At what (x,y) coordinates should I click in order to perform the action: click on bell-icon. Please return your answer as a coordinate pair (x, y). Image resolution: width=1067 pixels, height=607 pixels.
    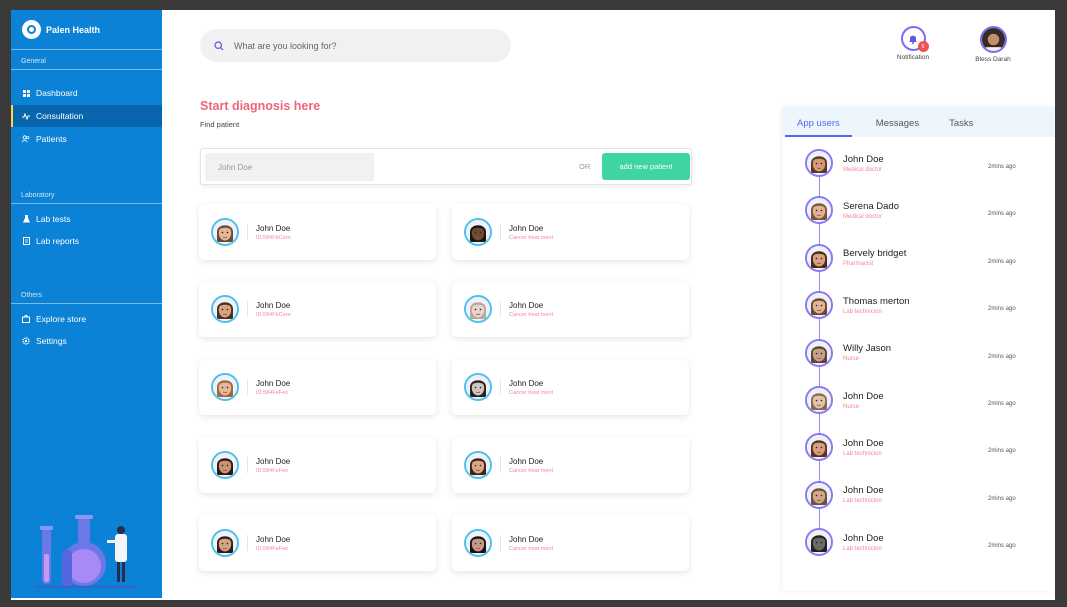
    Looking at the image, I should click on (913, 39).